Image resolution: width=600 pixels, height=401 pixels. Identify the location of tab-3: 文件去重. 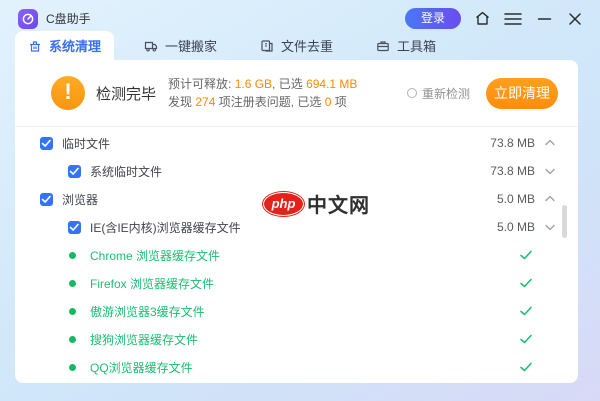
(296, 45).